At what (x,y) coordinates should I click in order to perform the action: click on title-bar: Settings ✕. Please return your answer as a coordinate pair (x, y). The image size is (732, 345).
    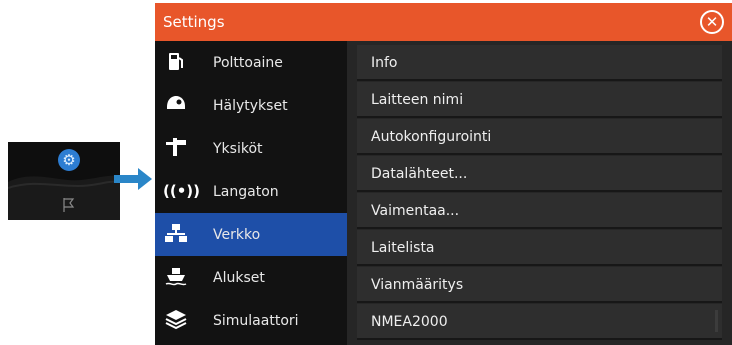
    Looking at the image, I should click on (443, 22).